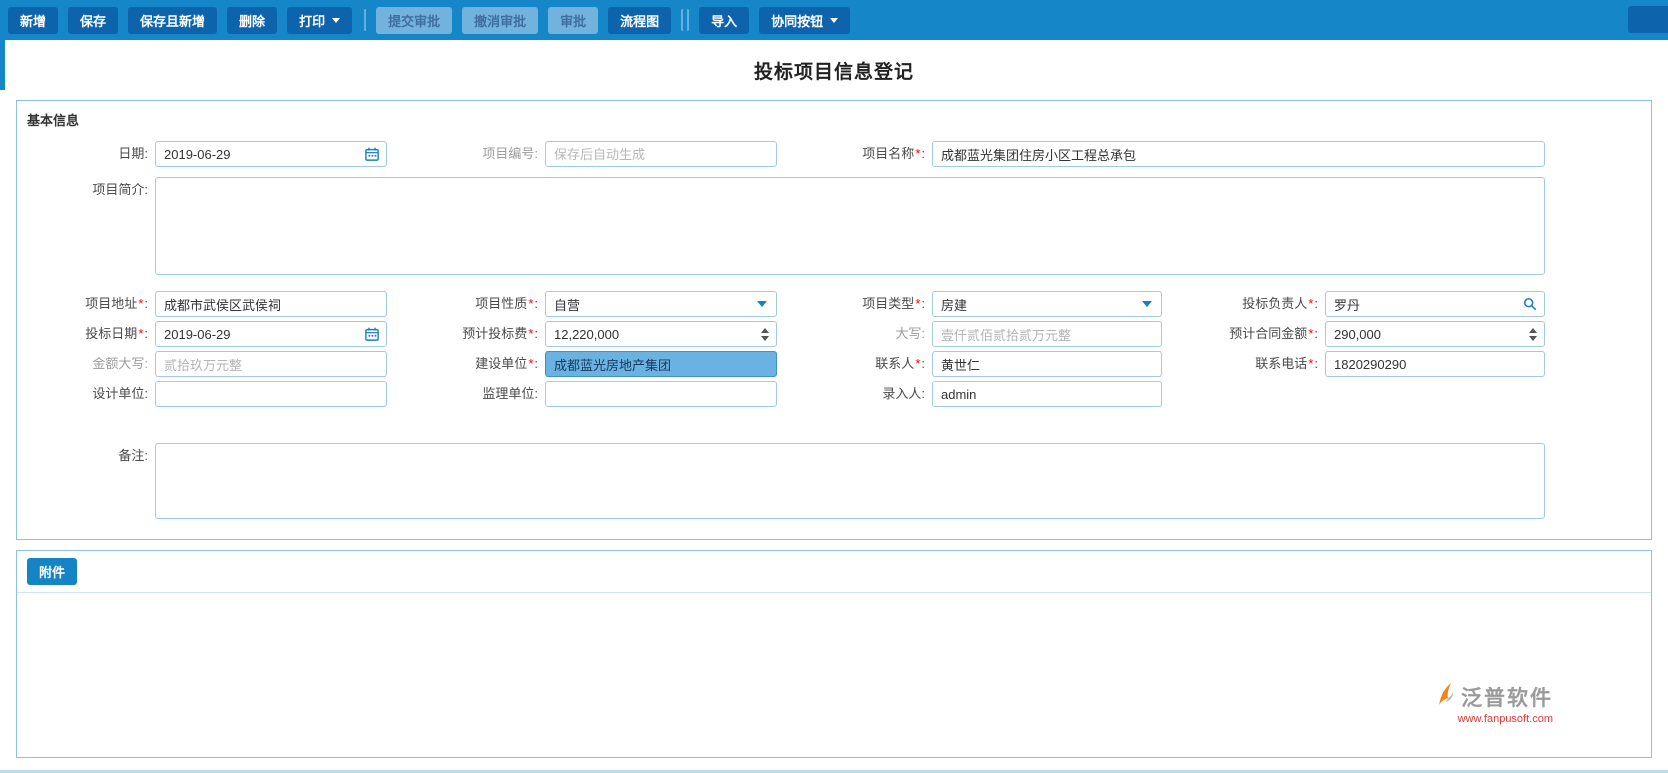  Describe the element at coordinates (834, 572) in the screenshot. I see `attachment-toolbar: 附件` at that location.